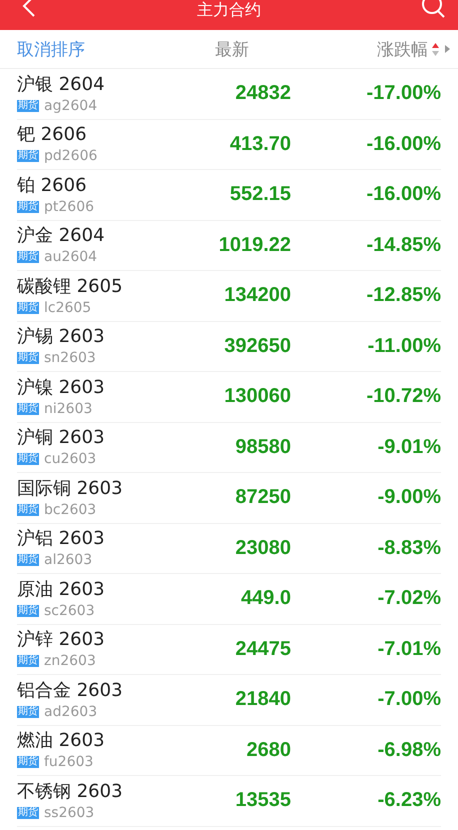  Describe the element at coordinates (70, 661) in the screenshot. I see `contract-code: zn2603` at that location.